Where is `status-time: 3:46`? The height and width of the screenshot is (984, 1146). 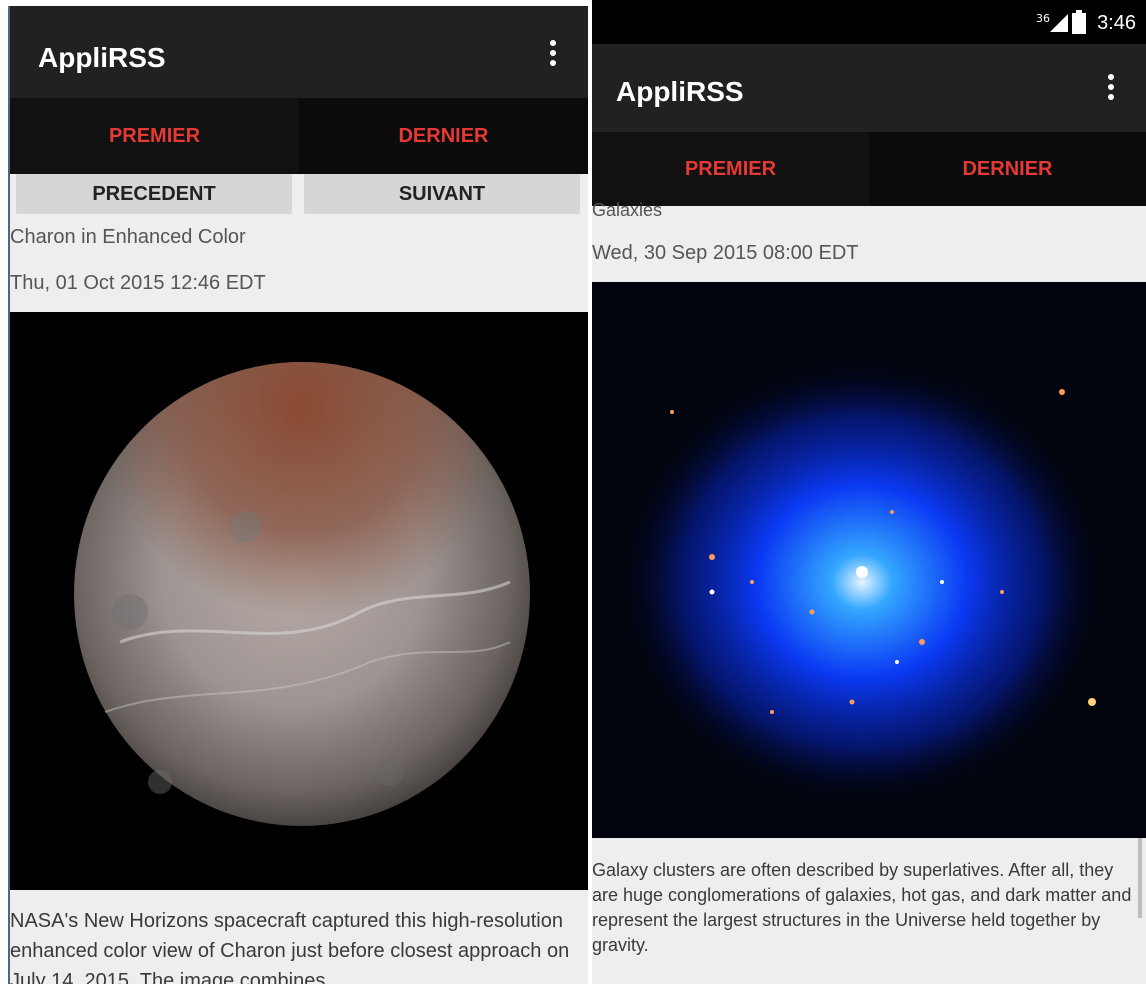
status-time: 3:46 is located at coordinates (1116, 23).